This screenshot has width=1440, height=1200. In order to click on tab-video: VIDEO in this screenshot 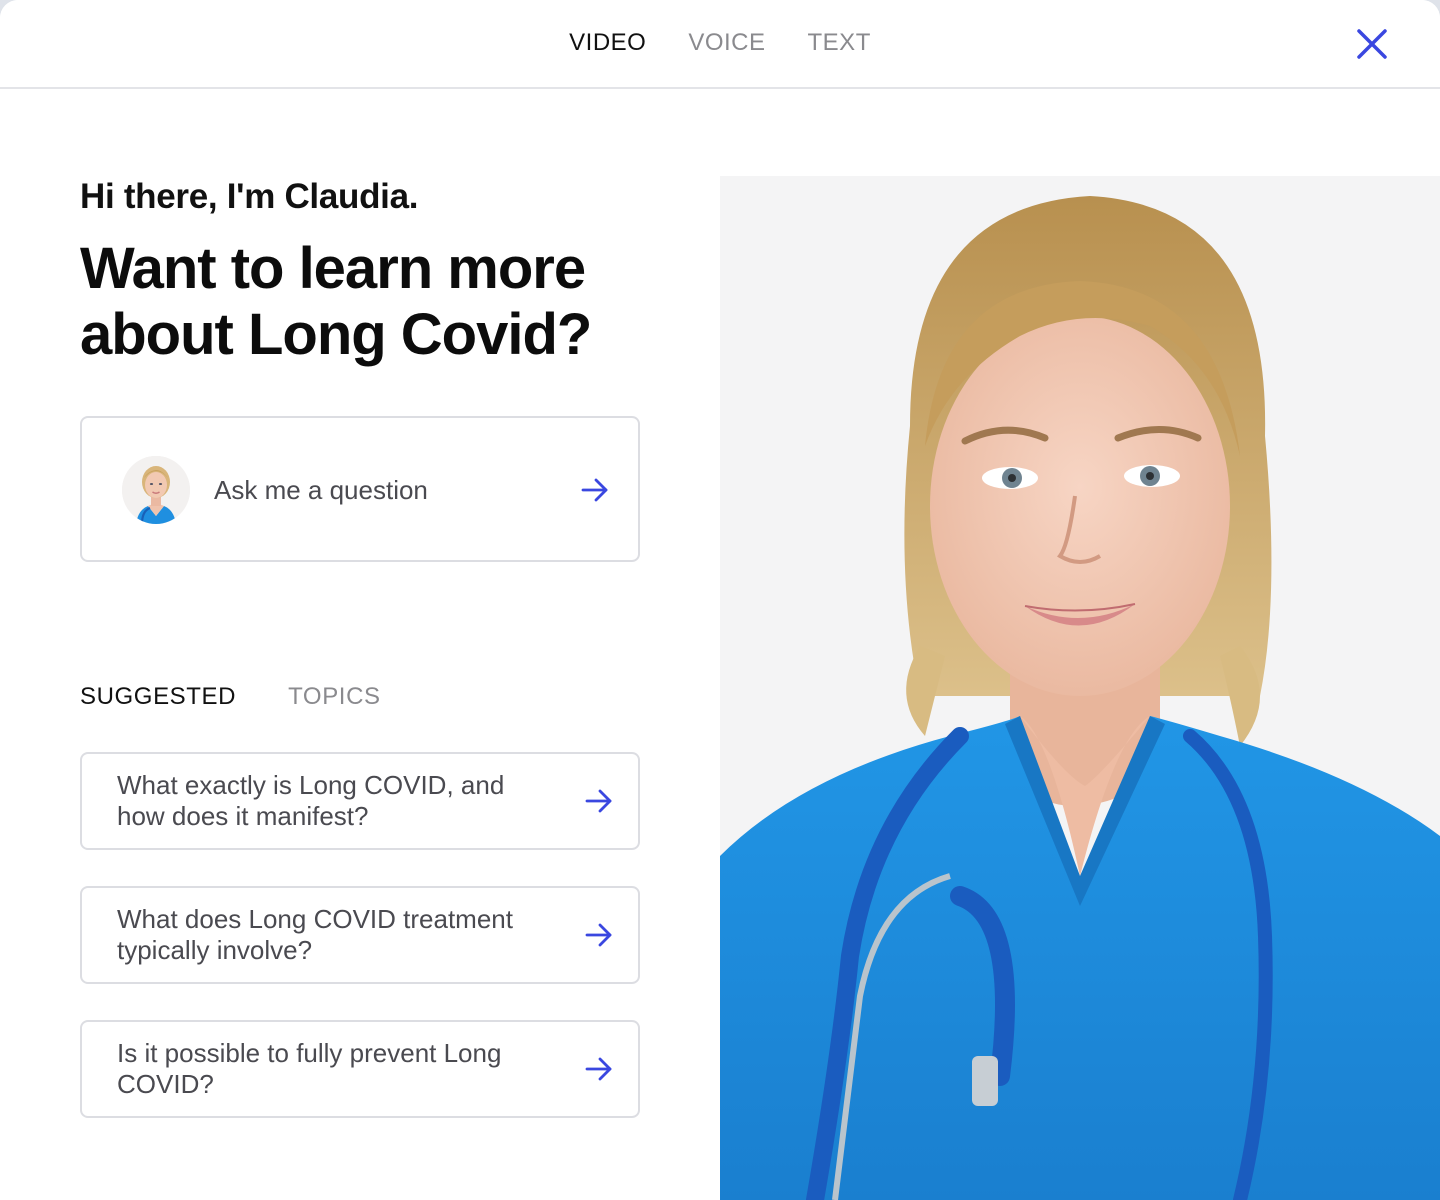, I will do `click(607, 43)`.